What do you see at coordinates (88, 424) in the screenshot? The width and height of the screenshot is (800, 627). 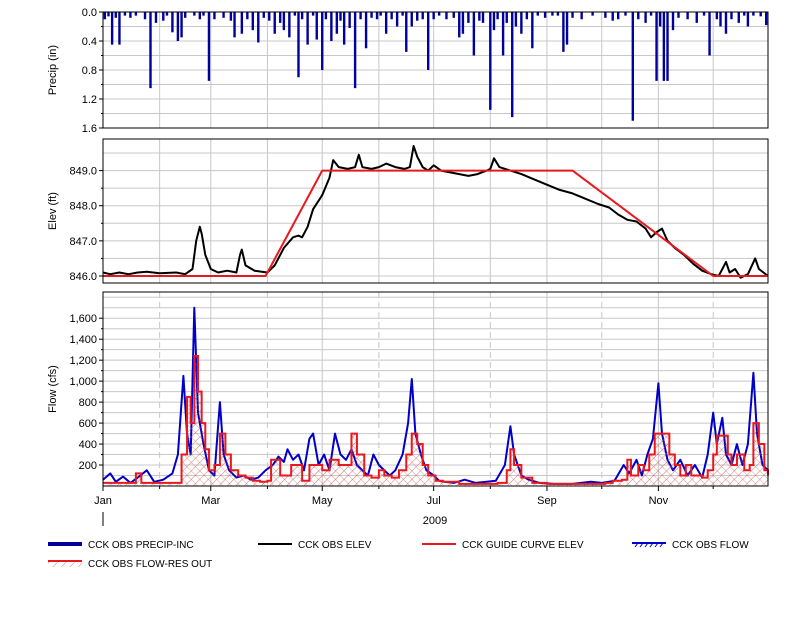 I see `y-tick-label: 600` at bounding box center [88, 424].